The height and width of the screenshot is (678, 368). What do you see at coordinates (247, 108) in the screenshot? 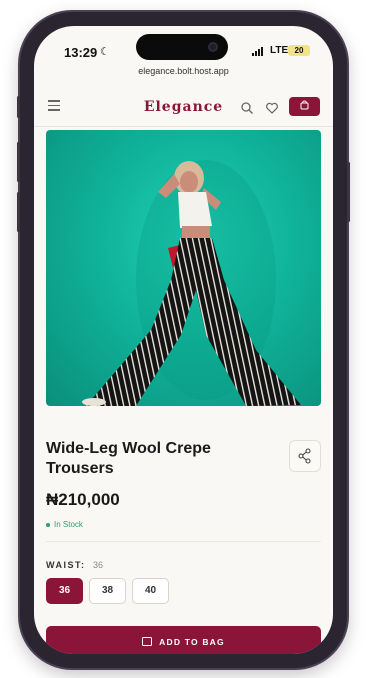
I see `search-icon` at bounding box center [247, 108].